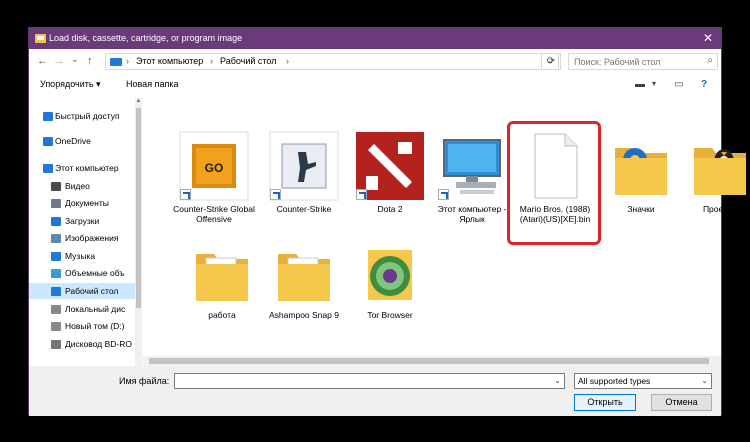 The height and width of the screenshot is (442, 750). Describe the element at coordinates (92, 238) in the screenshot. I see `sidebar-item-label: Изображения` at that location.